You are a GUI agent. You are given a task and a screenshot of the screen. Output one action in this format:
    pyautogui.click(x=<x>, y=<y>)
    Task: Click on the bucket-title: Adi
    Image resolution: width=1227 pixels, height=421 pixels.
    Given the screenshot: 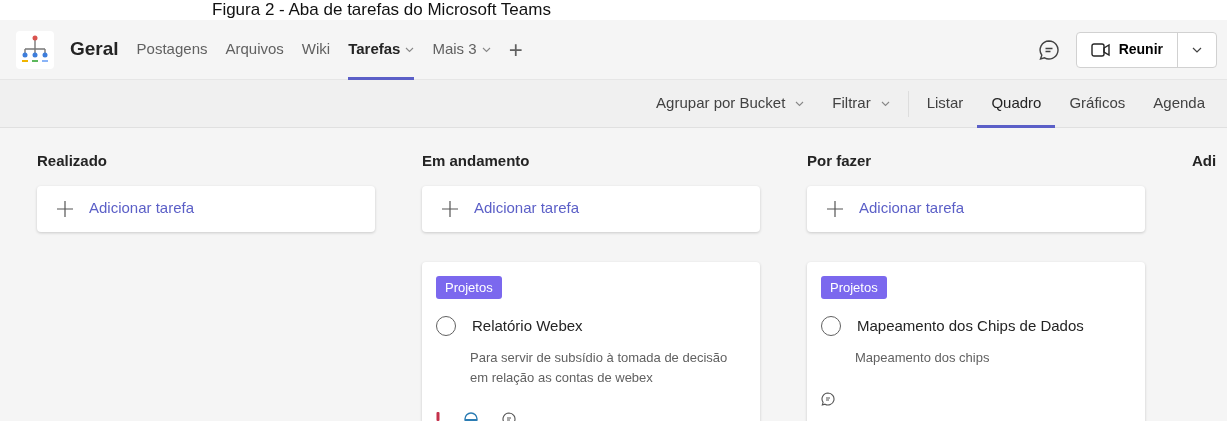 What is the action you would take?
    pyautogui.click(x=1205, y=161)
    